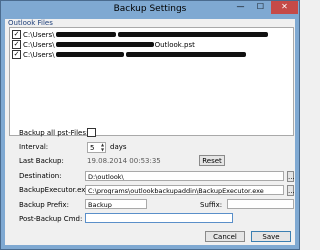  Describe the element at coordinates (116, 204) in the screenshot. I see `prefix-field: Backup_` at that location.